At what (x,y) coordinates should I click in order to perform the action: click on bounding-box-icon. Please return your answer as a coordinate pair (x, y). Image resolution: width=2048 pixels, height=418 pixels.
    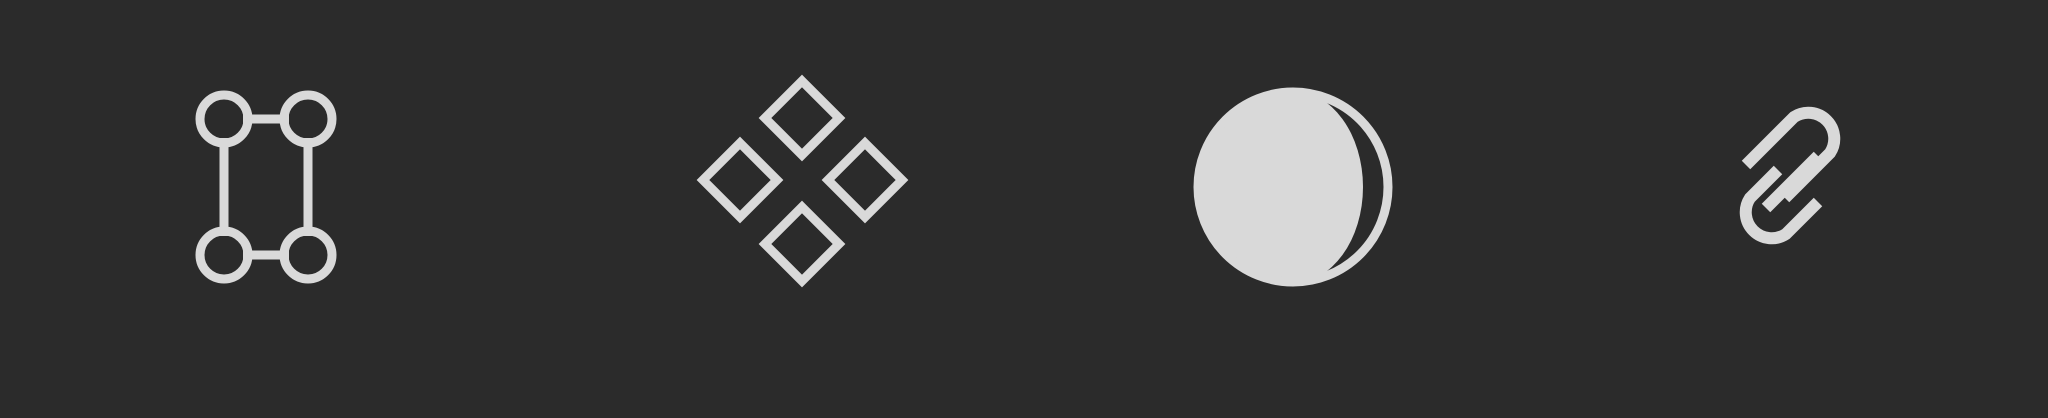
    Looking at the image, I should click on (266, 187).